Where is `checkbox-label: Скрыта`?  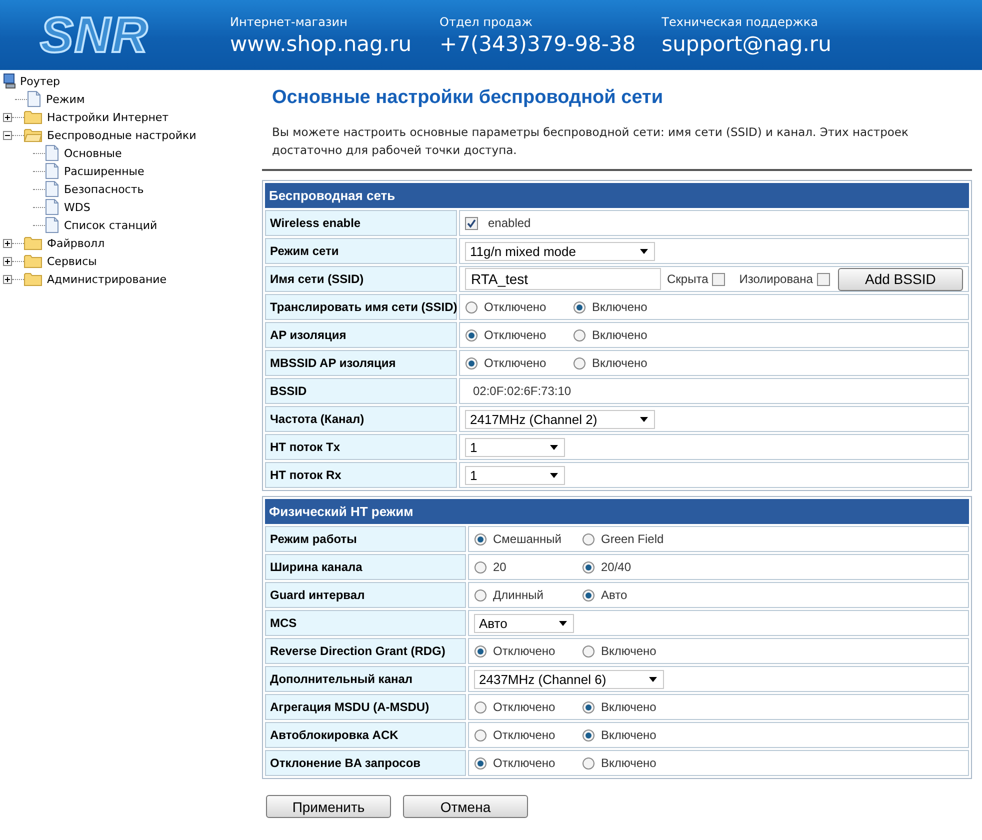
checkbox-label: Скрыта is located at coordinates (687, 279).